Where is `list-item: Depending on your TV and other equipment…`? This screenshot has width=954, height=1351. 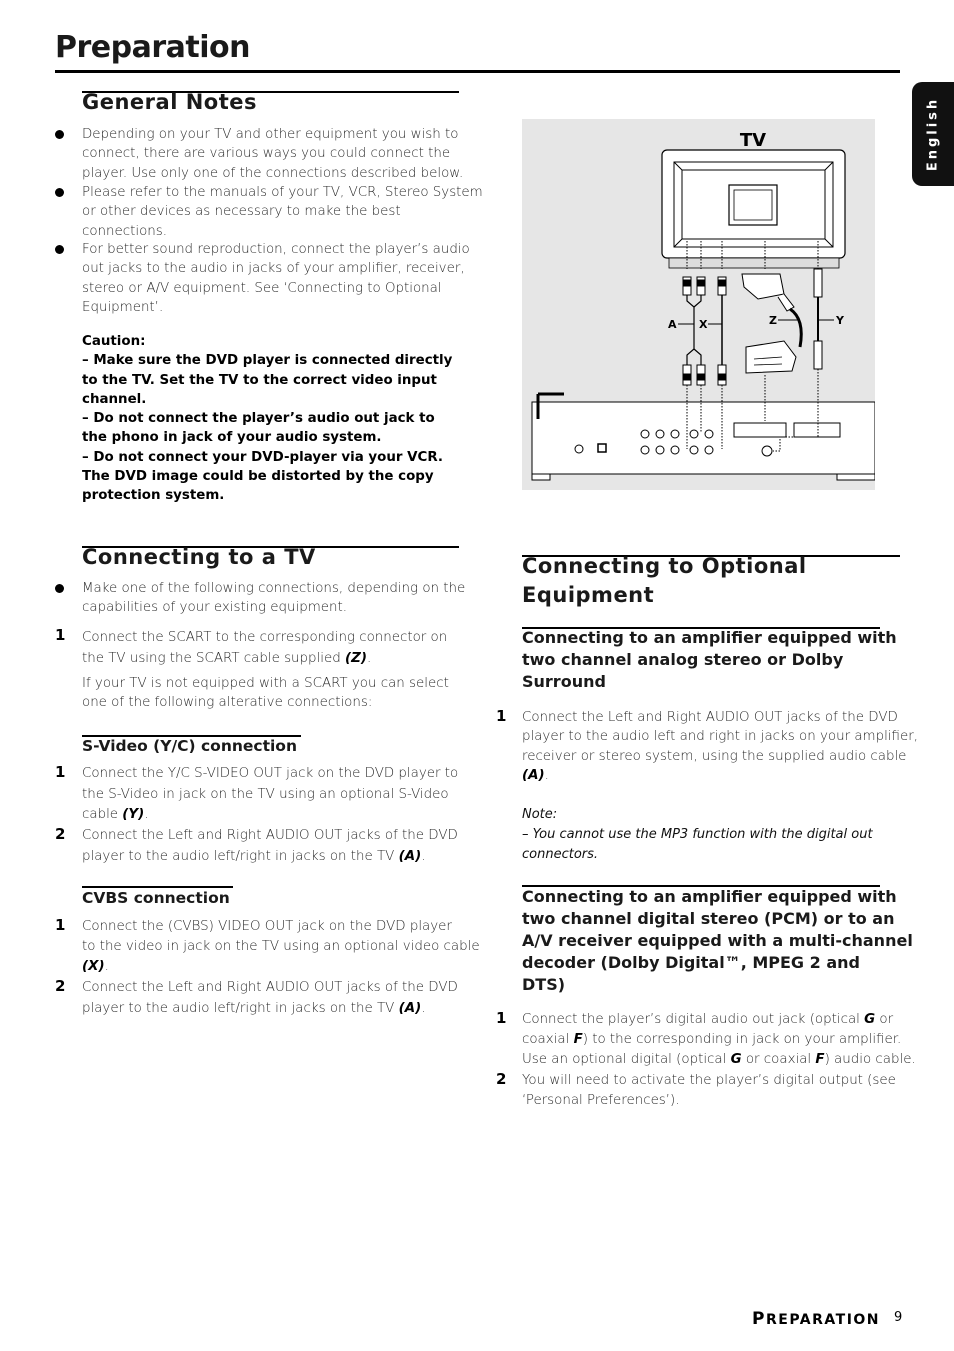 list-item: Depending on your TV and other equipment… is located at coordinates (273, 154).